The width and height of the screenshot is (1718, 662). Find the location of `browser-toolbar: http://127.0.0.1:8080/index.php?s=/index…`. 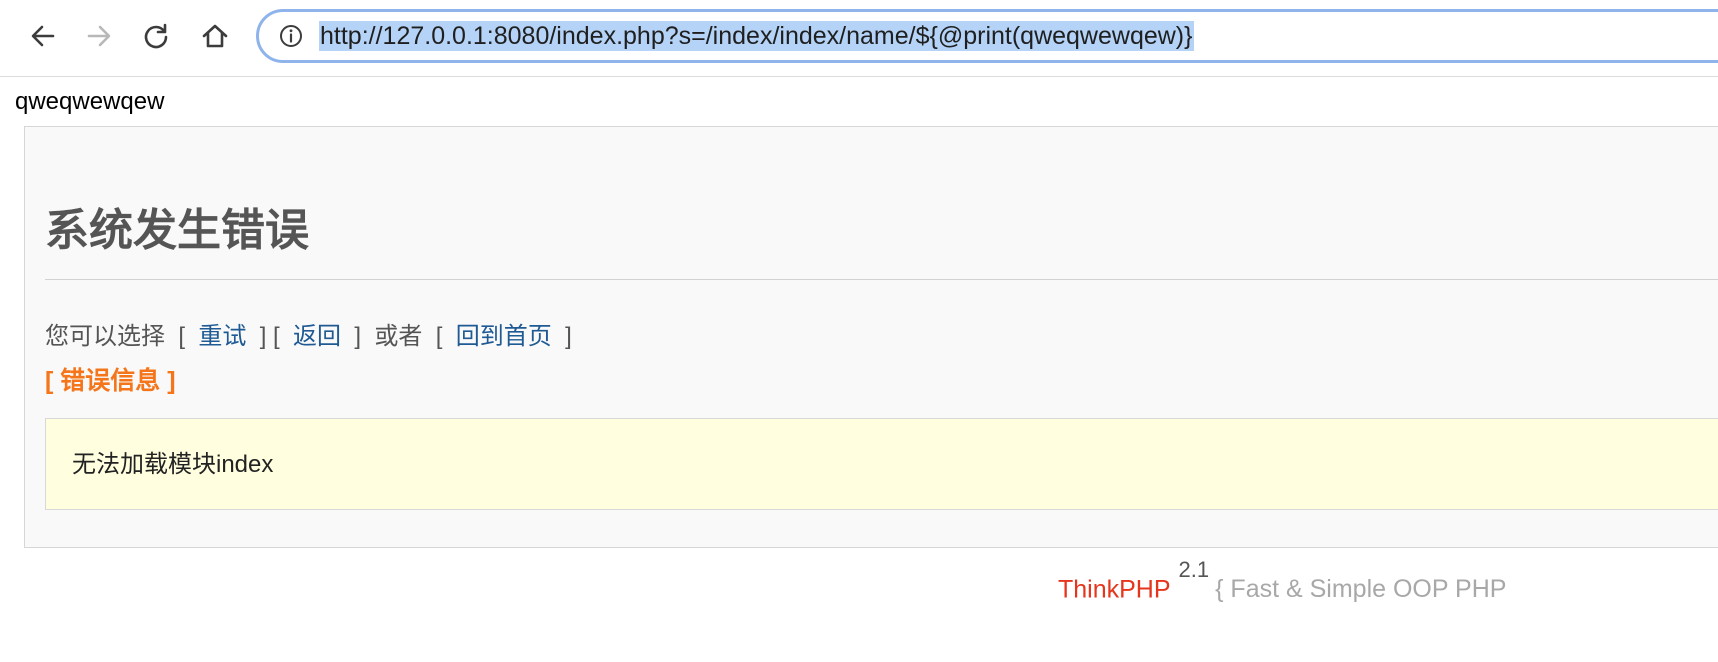

browser-toolbar: http://127.0.0.1:8080/index.php?s=/index… is located at coordinates (859, 38).